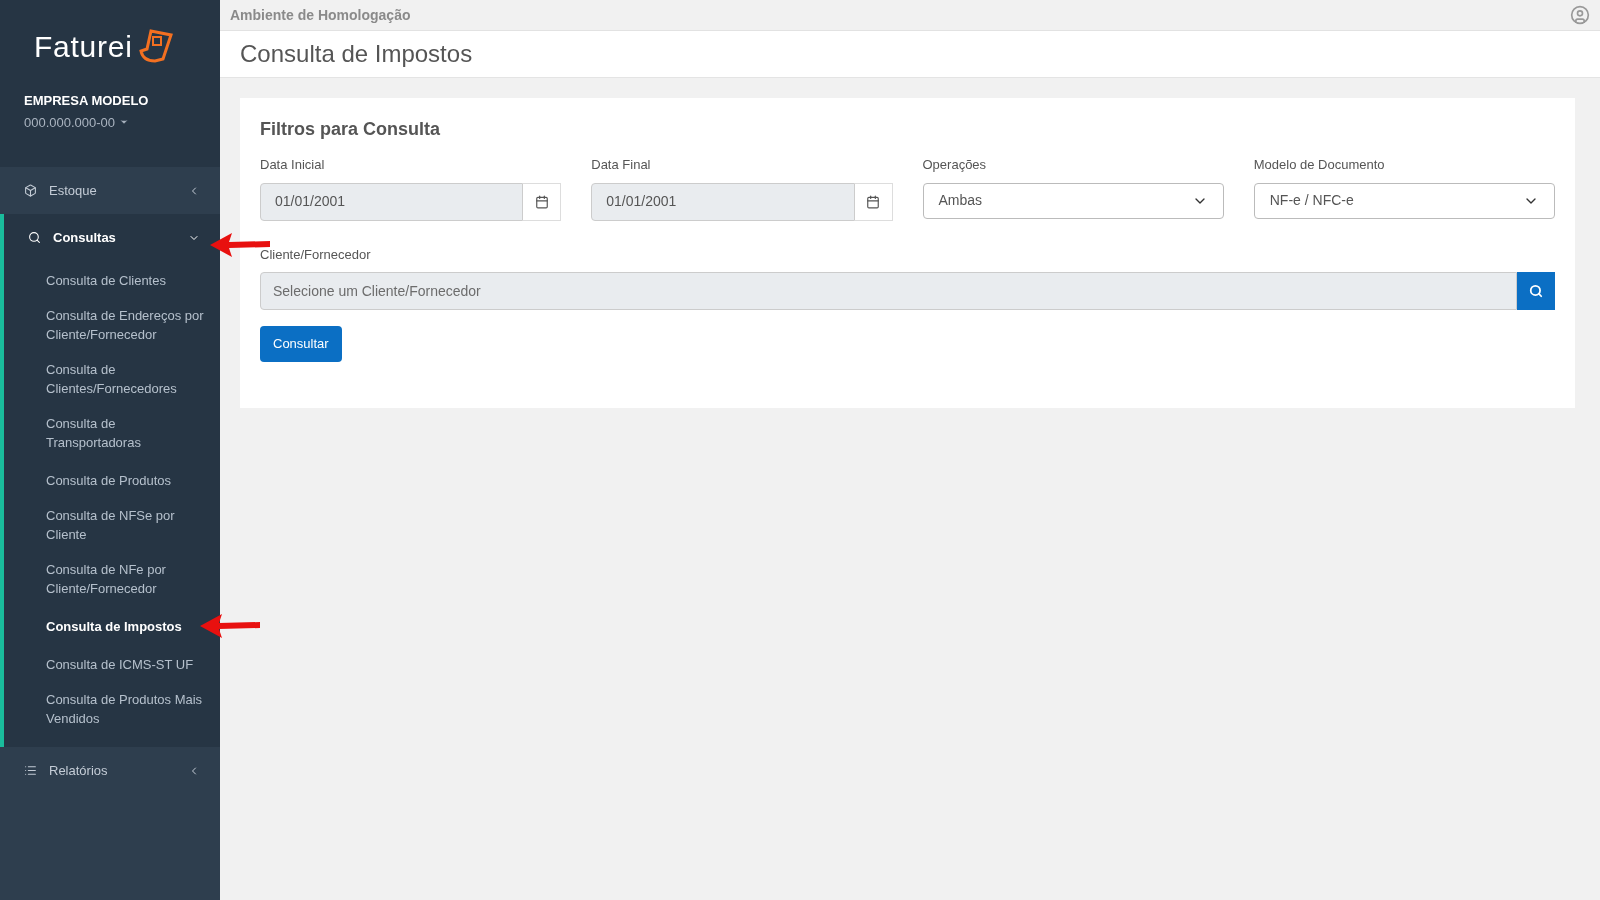 Image resolution: width=1600 pixels, height=900 pixels. What do you see at coordinates (1404, 200) in the screenshot?
I see `select-dropdown: NF-e / NFC-e` at bounding box center [1404, 200].